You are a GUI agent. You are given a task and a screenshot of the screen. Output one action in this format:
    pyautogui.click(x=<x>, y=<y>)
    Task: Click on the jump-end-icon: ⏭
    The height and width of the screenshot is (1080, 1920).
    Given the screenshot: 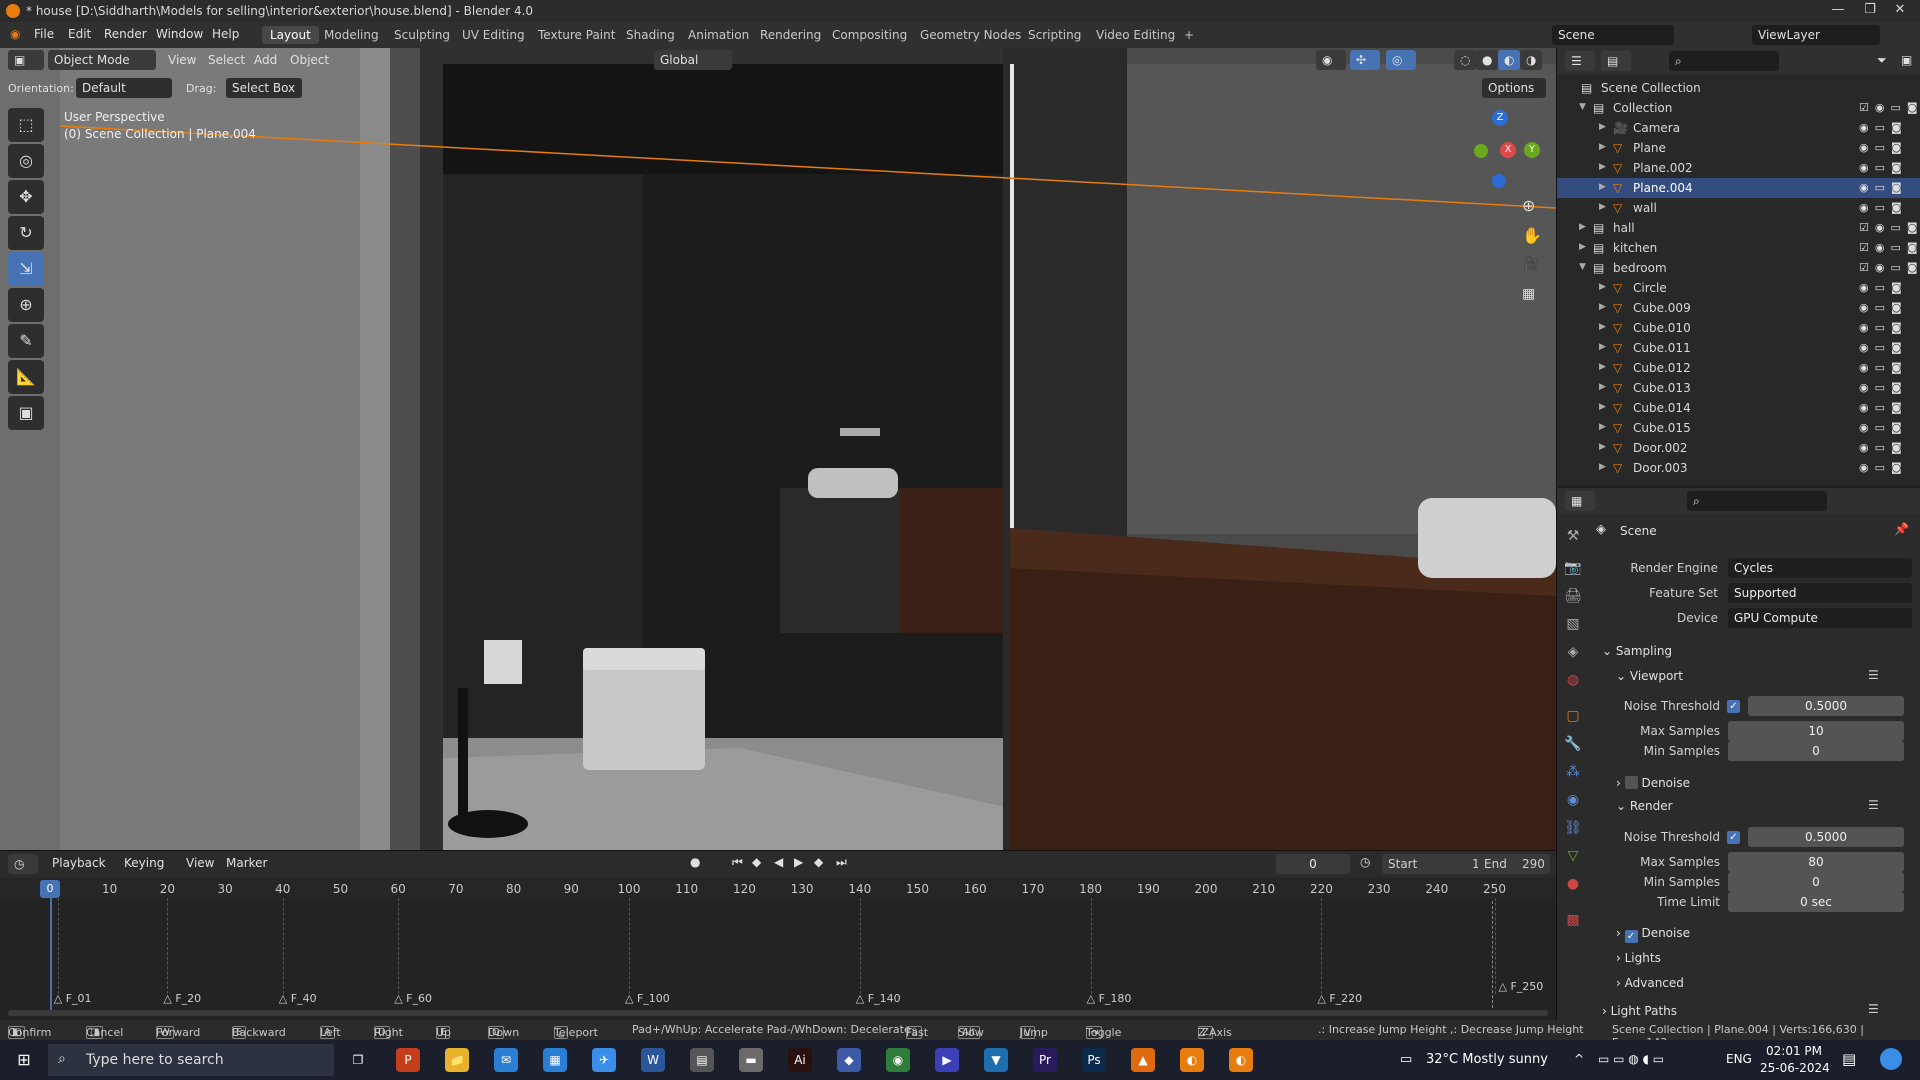 What is the action you would take?
    pyautogui.click(x=841, y=862)
    